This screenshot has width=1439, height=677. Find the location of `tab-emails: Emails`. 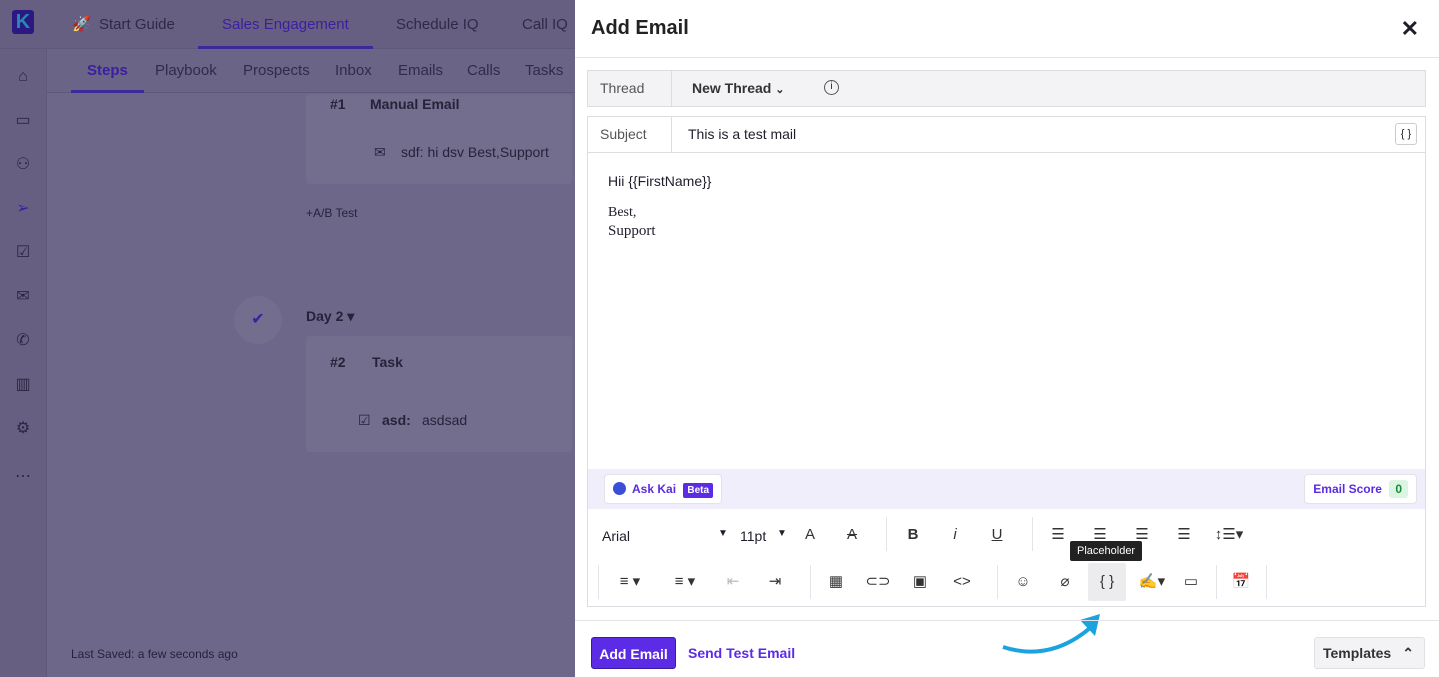

tab-emails: Emails is located at coordinates (420, 71).